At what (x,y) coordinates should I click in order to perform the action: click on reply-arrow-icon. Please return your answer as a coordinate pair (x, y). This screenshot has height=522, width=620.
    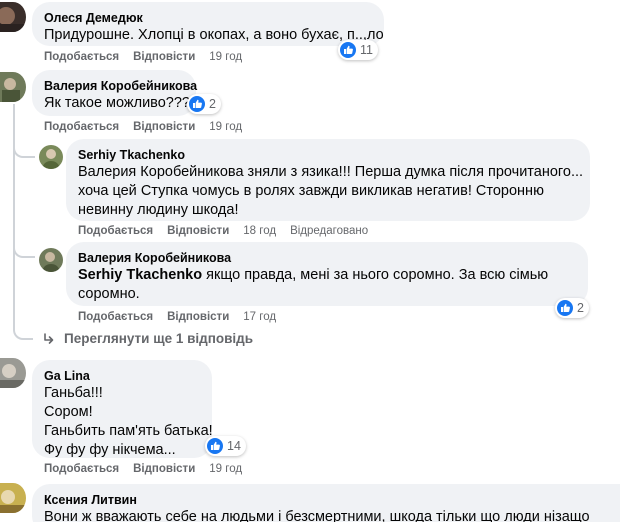
    Looking at the image, I should click on (49, 338).